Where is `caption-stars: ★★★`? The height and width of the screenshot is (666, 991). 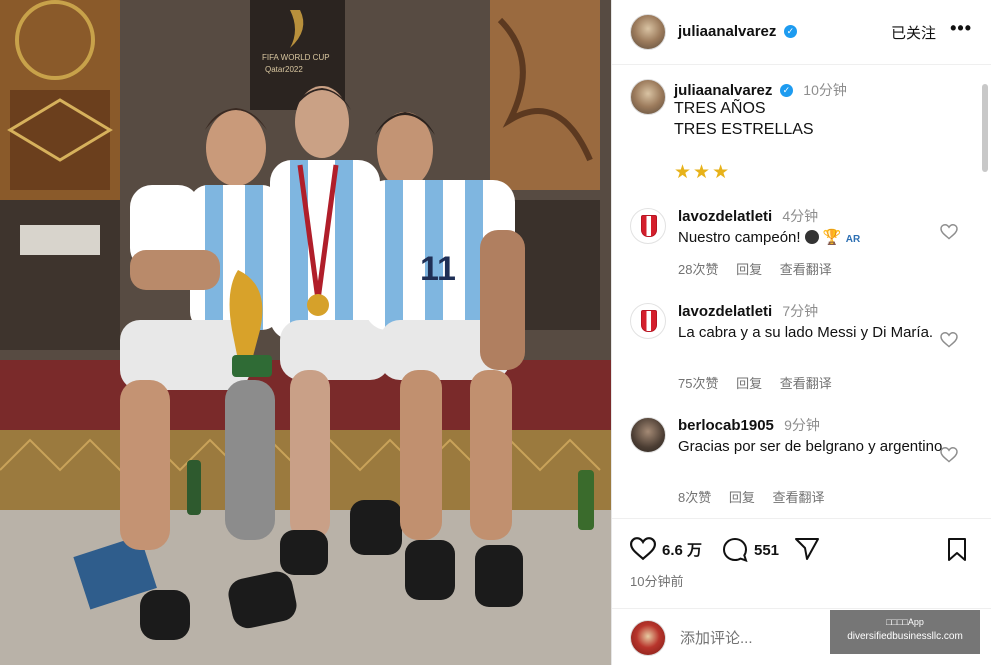 caption-stars: ★★★ is located at coordinates (703, 172).